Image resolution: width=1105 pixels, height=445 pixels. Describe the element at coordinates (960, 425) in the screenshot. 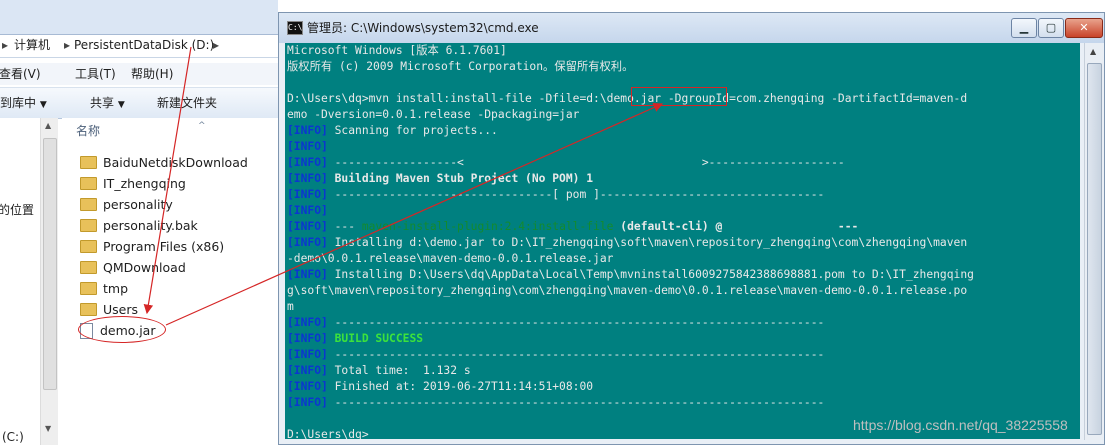

I see `watermark: https://blog.csdn.net/qq_38225558` at that location.